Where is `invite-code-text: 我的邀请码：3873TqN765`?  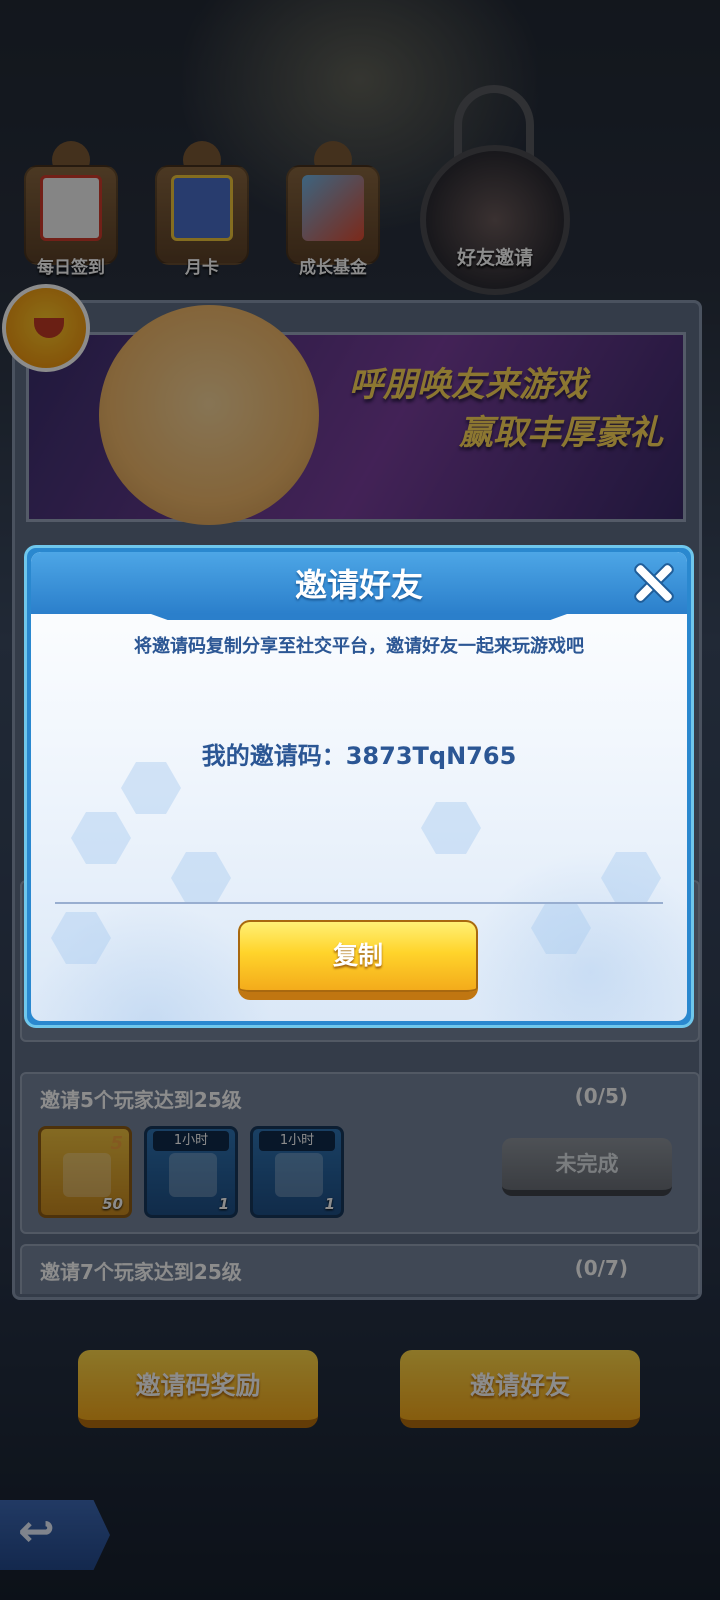
invite-code-text: 我的邀请码：3873TqN765 is located at coordinates (359, 756).